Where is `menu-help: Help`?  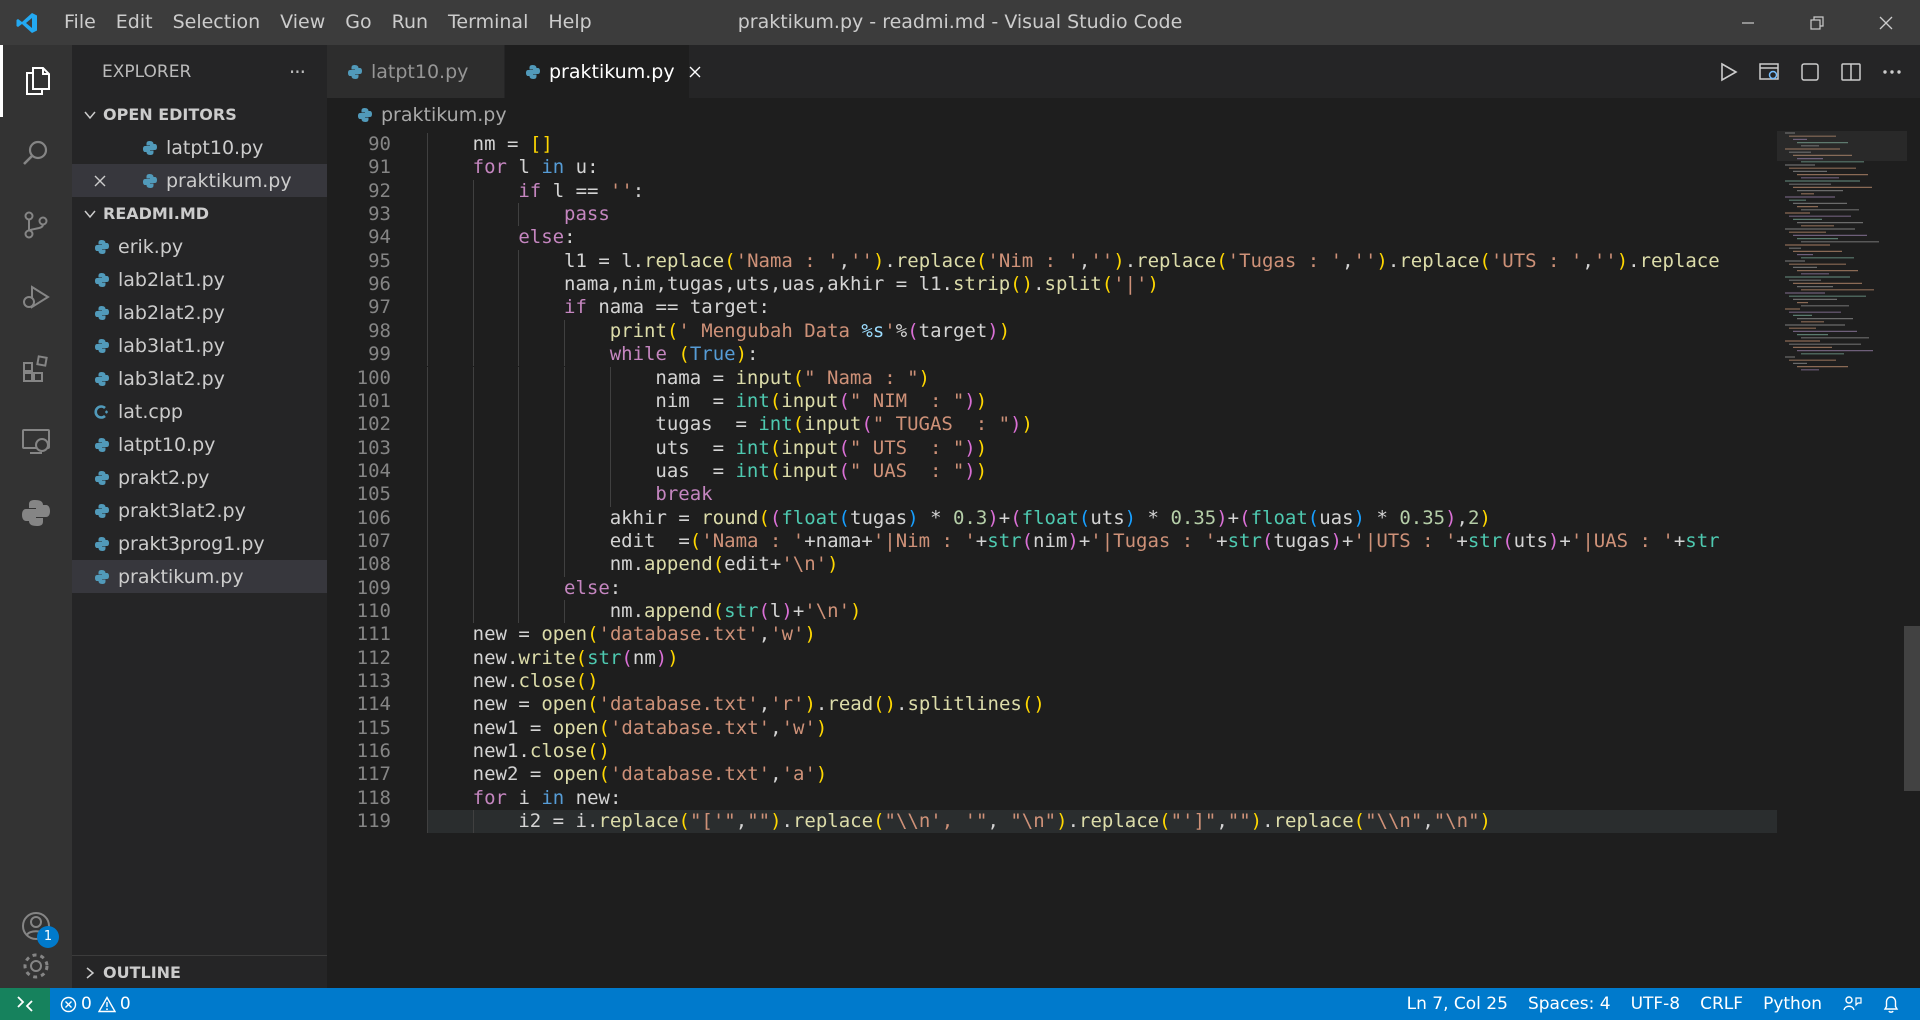 menu-help: Help is located at coordinates (569, 22).